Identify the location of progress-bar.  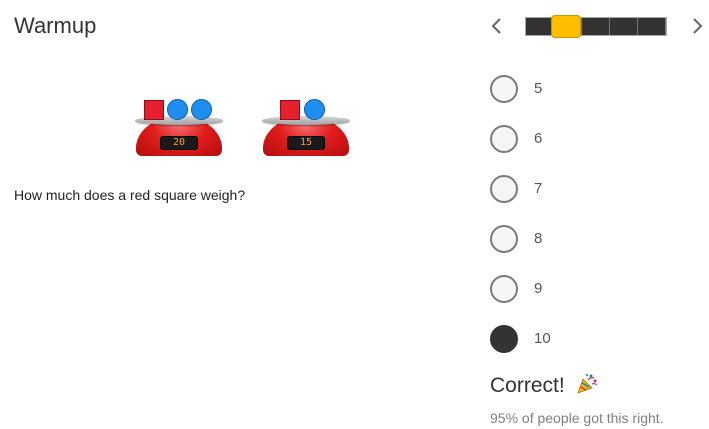
(596, 26).